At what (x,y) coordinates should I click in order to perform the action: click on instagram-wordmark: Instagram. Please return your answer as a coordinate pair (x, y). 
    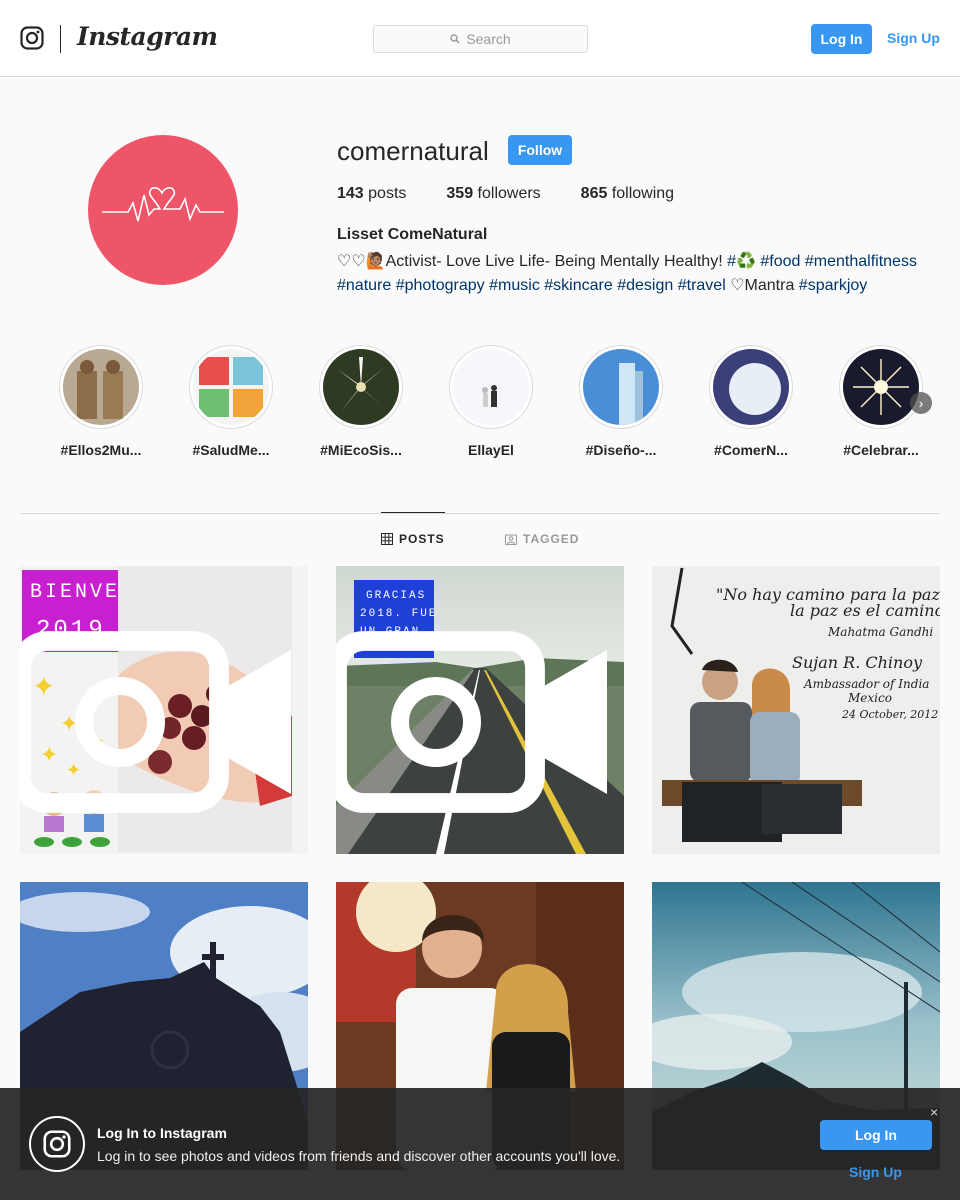
    Looking at the image, I should click on (147, 36).